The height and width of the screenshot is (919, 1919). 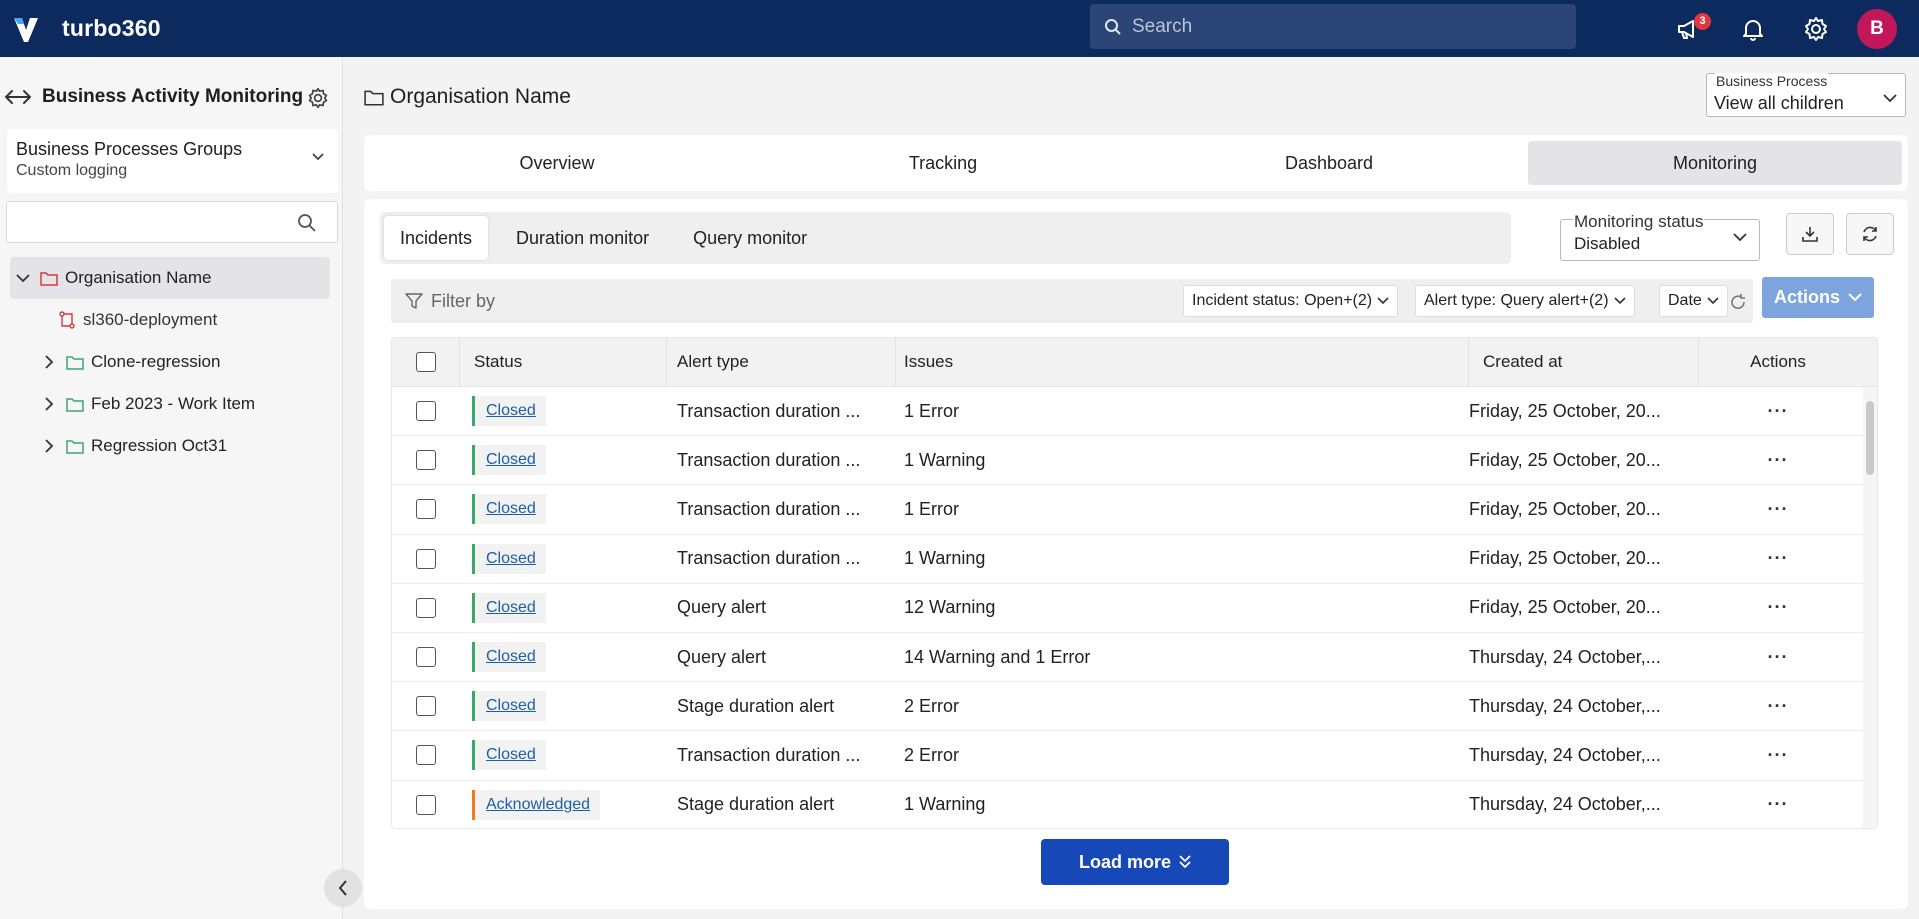 I want to click on tree-item-organisation: Organisation Name, so click(x=170, y=278).